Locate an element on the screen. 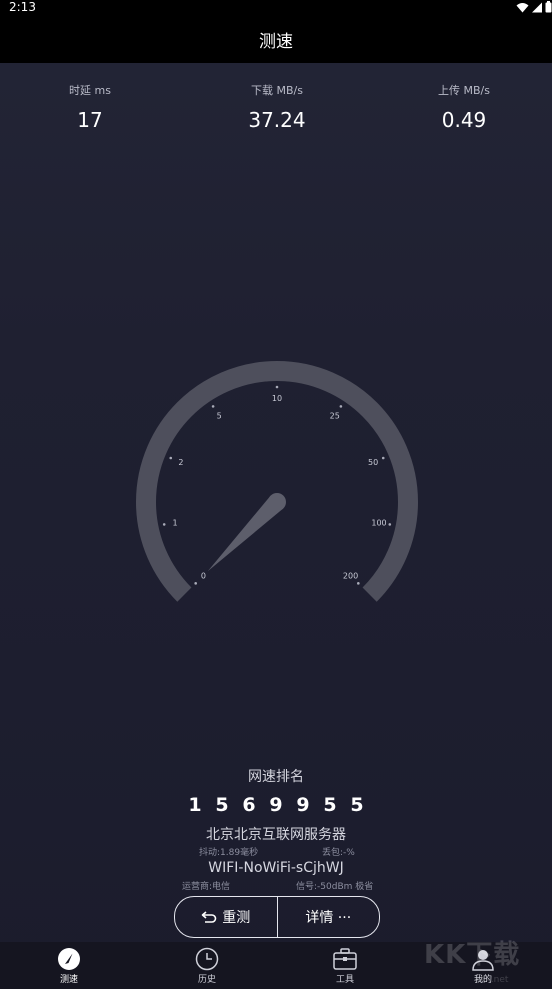 The height and width of the screenshot is (989, 552). server-name: 北京北京互联网服务器 is located at coordinates (276, 835).